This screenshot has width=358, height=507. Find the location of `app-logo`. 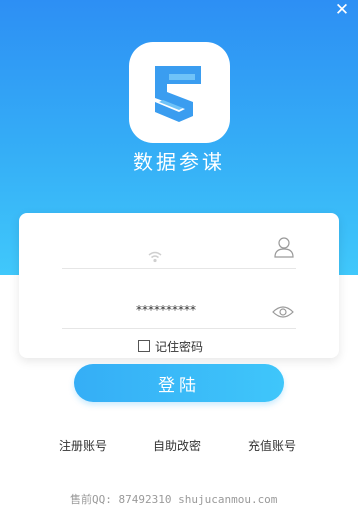

app-logo is located at coordinates (179, 92).